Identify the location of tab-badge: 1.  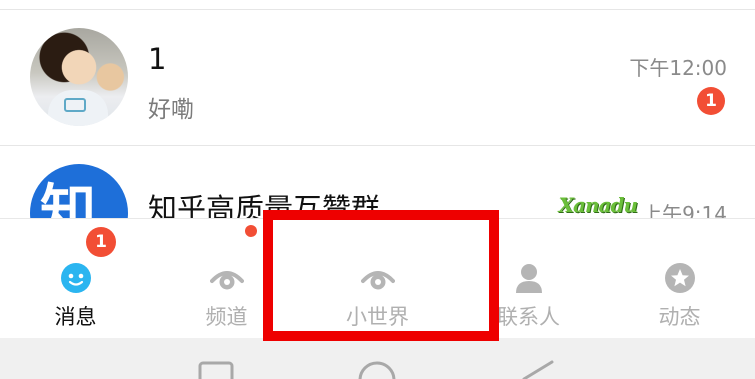
(101, 242).